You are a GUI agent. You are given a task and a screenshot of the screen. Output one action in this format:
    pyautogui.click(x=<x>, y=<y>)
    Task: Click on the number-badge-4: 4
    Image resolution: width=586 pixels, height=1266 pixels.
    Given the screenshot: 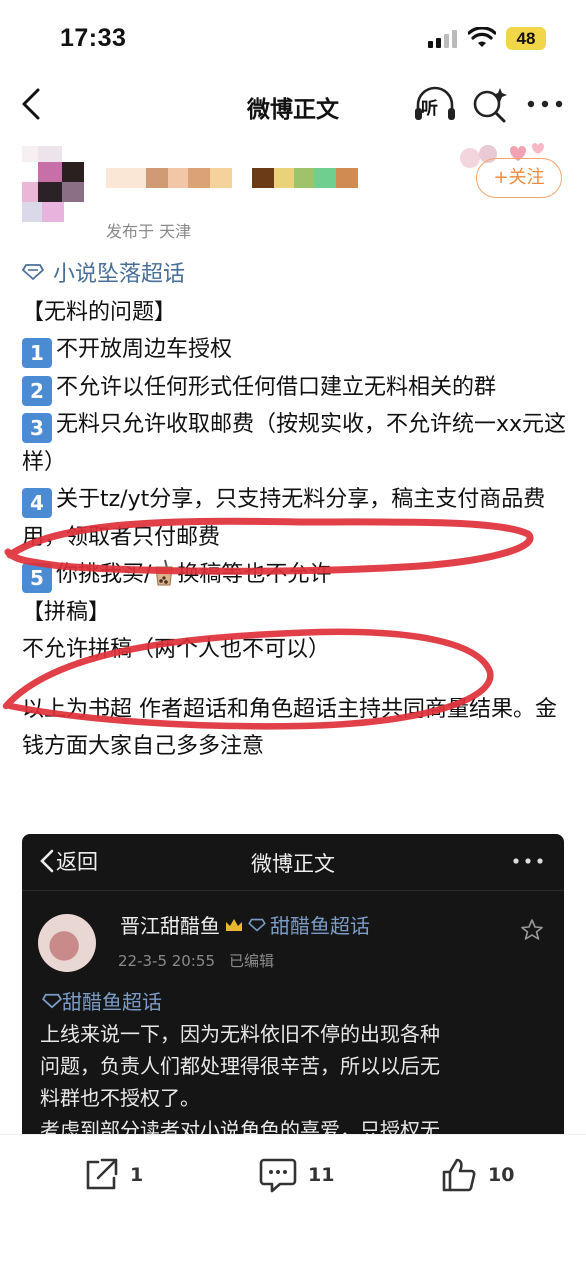 What is the action you would take?
    pyautogui.click(x=37, y=503)
    